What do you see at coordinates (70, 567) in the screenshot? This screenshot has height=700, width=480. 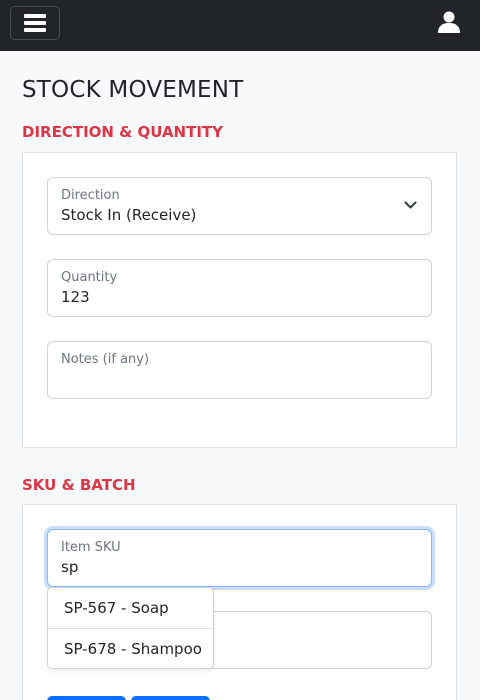 I see `item-sku-value: sp` at bounding box center [70, 567].